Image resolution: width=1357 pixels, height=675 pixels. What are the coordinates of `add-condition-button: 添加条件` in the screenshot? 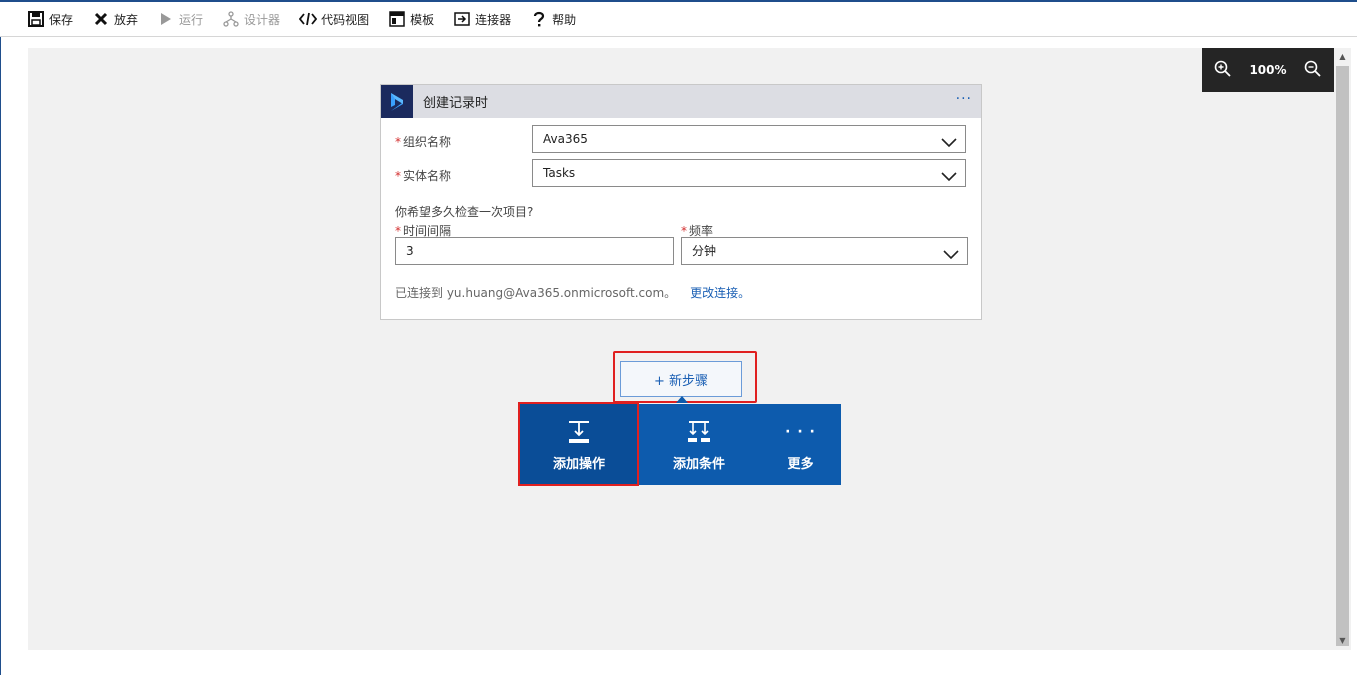 It's located at (699, 444).